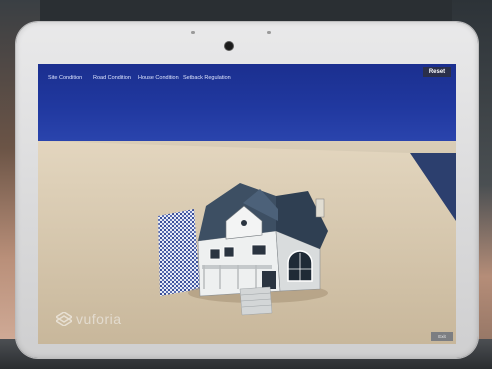 The height and width of the screenshot is (369, 492). Describe the element at coordinates (179, 252) in the screenshot. I see `qr-target-icon` at that location.